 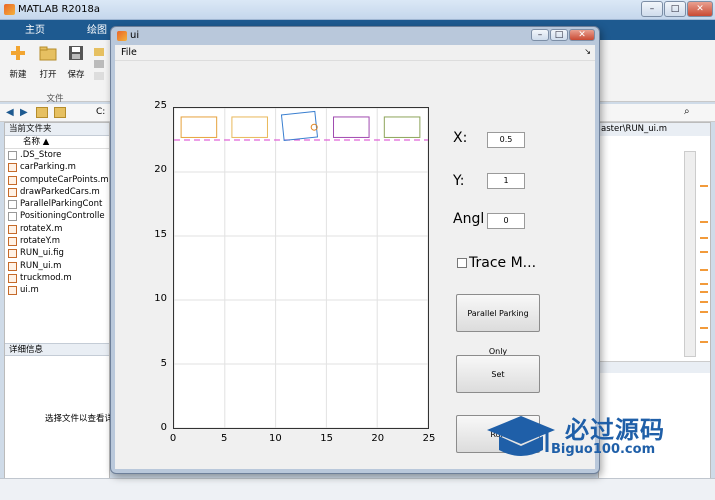 What do you see at coordinates (10, 112) in the screenshot?
I see `back-arrow-icon: ◀` at bounding box center [10, 112].